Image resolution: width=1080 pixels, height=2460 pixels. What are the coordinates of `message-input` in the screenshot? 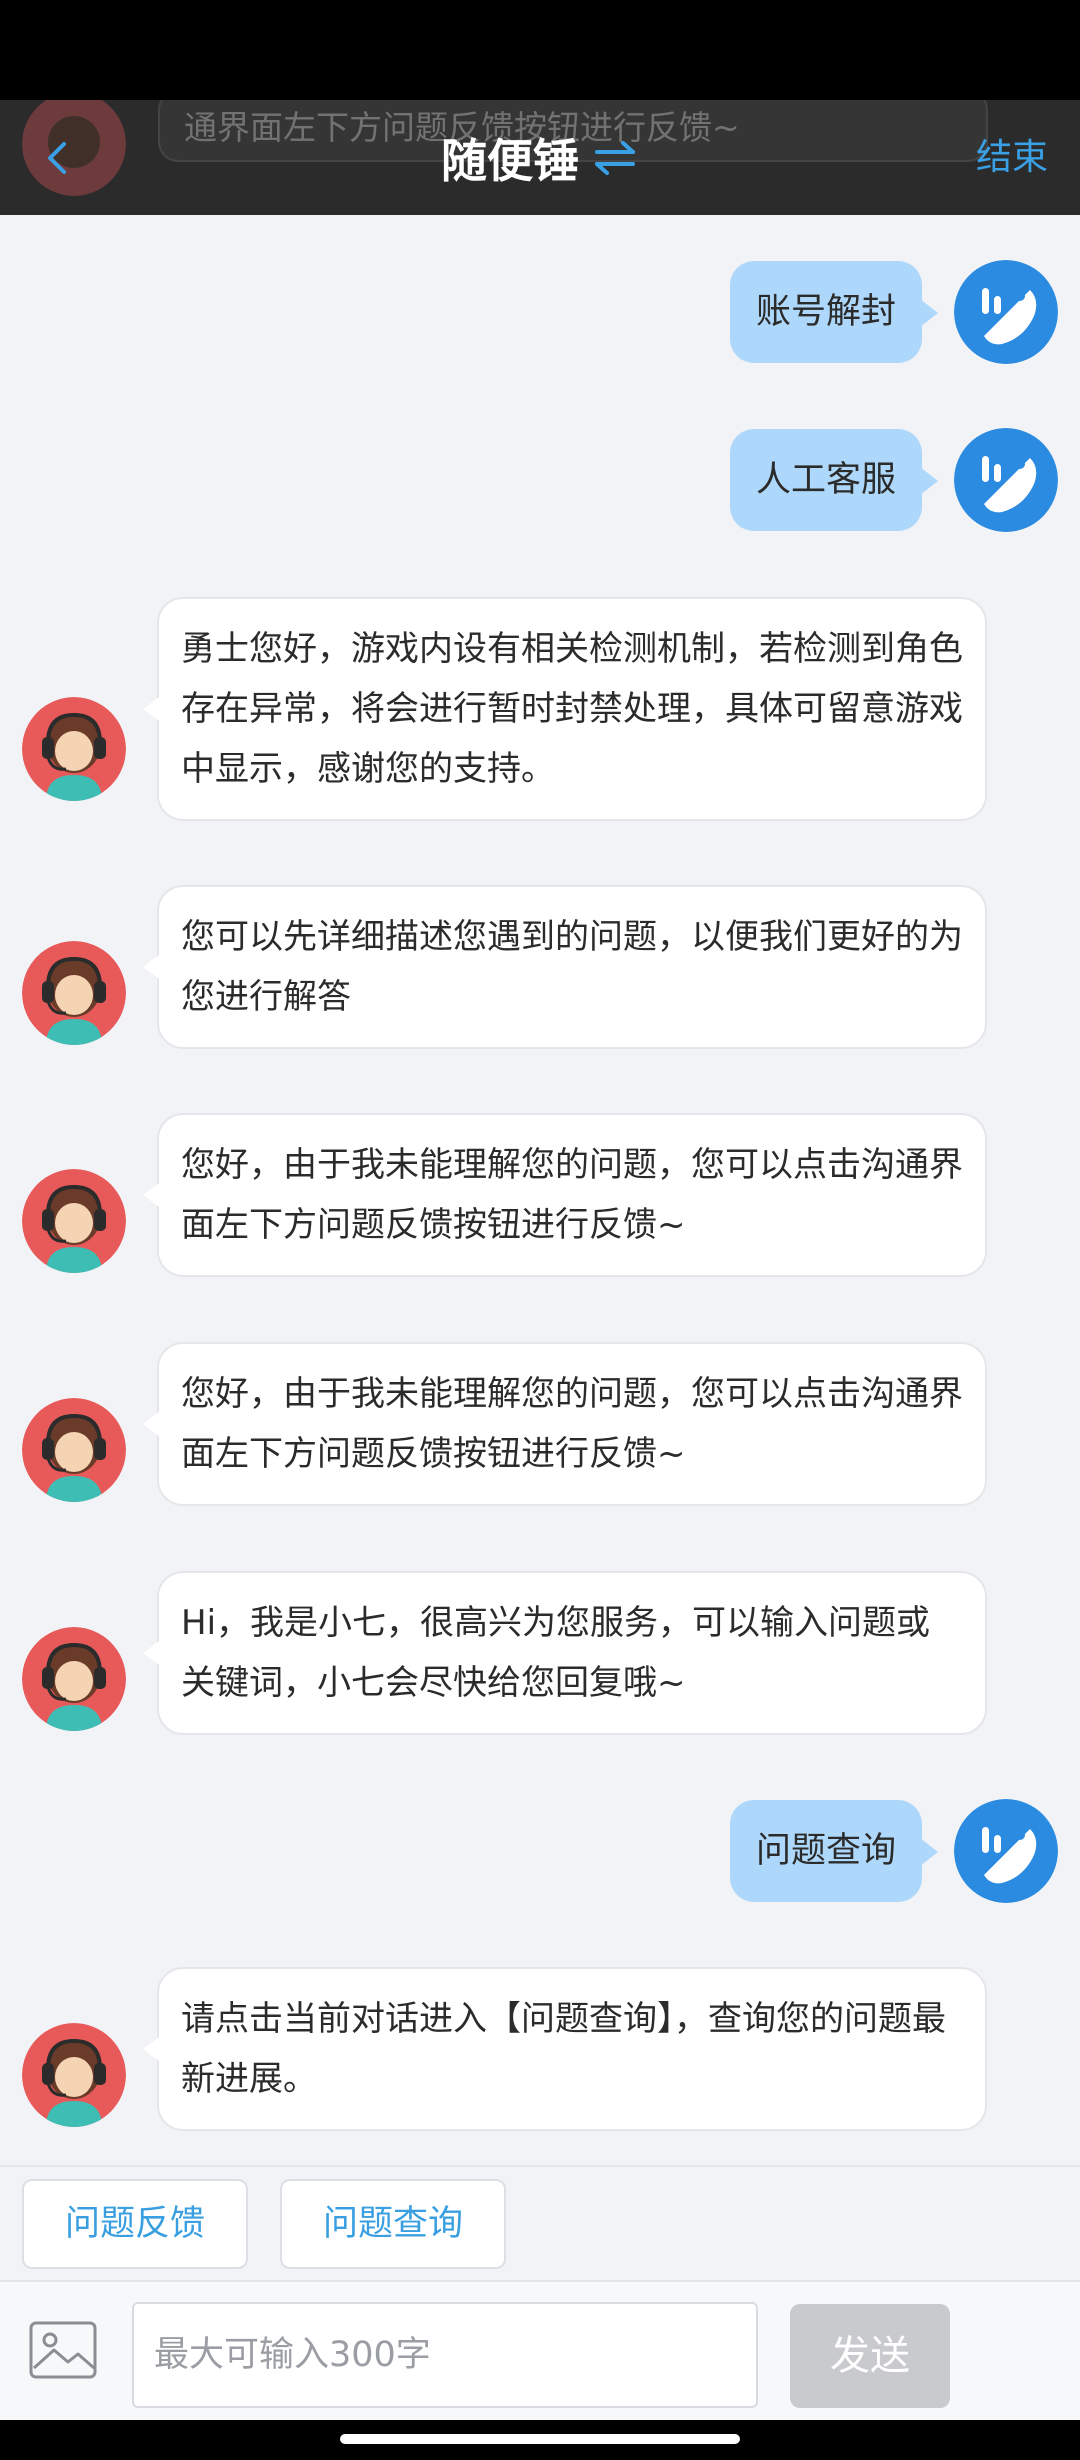 It's located at (445, 2355).